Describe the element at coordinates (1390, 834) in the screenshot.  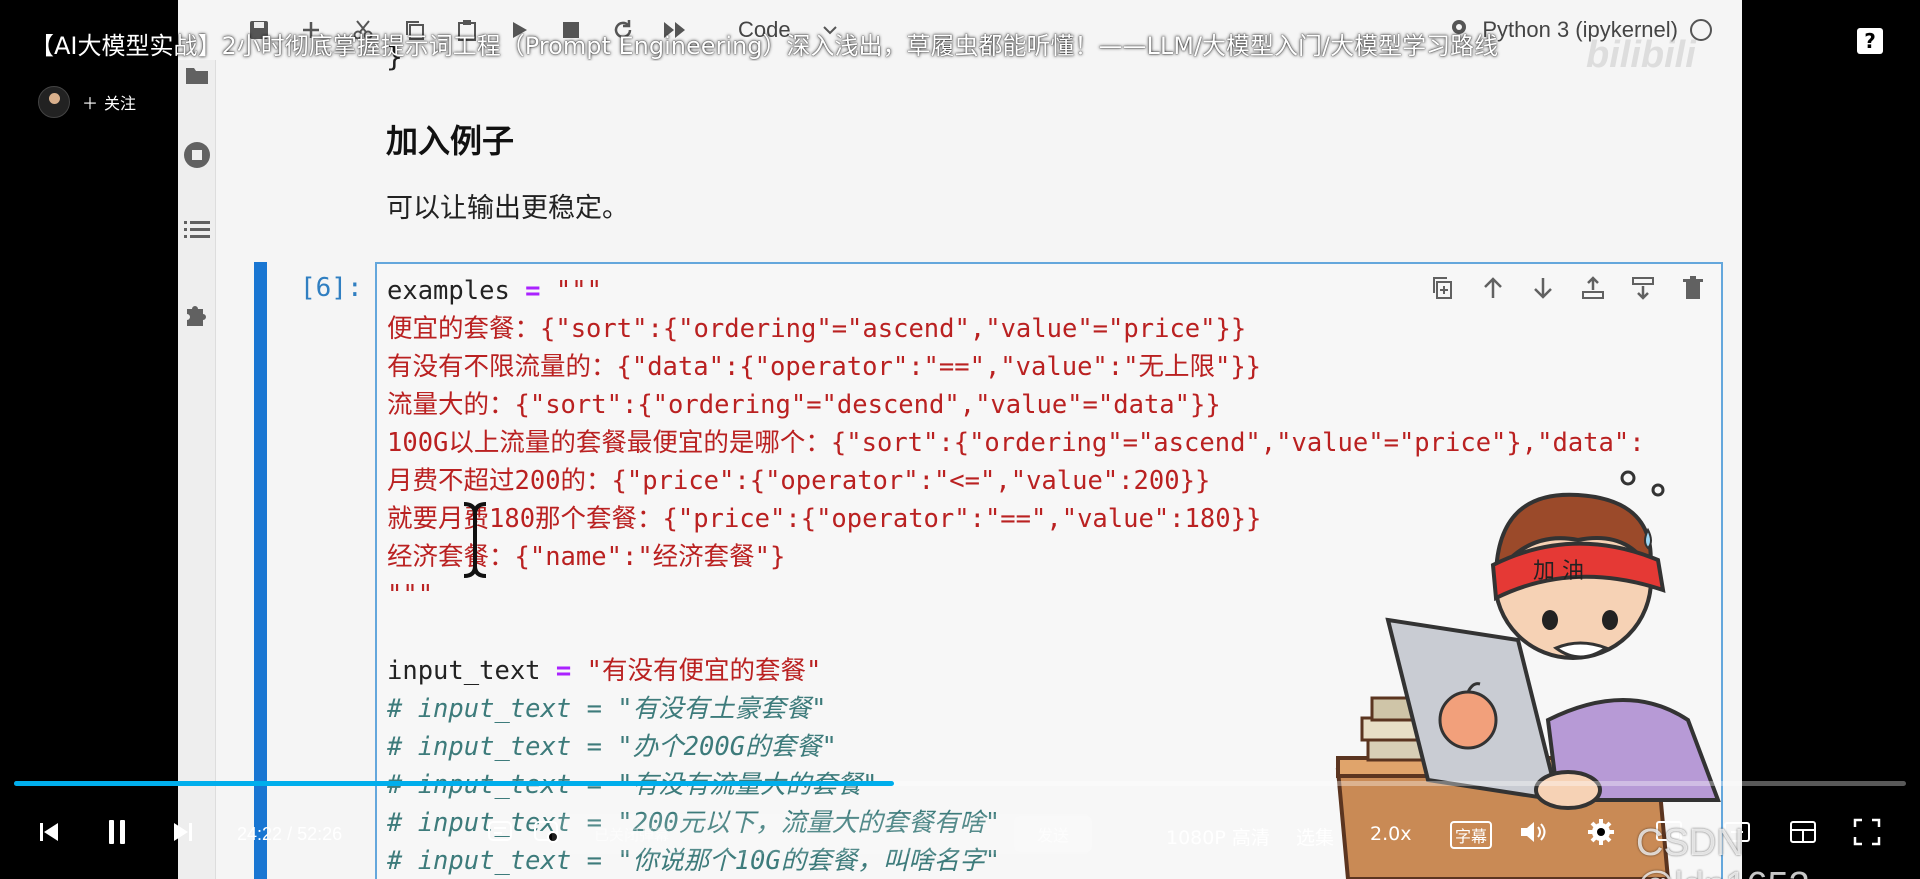
I see `speed-selector: 2.0x` at that location.